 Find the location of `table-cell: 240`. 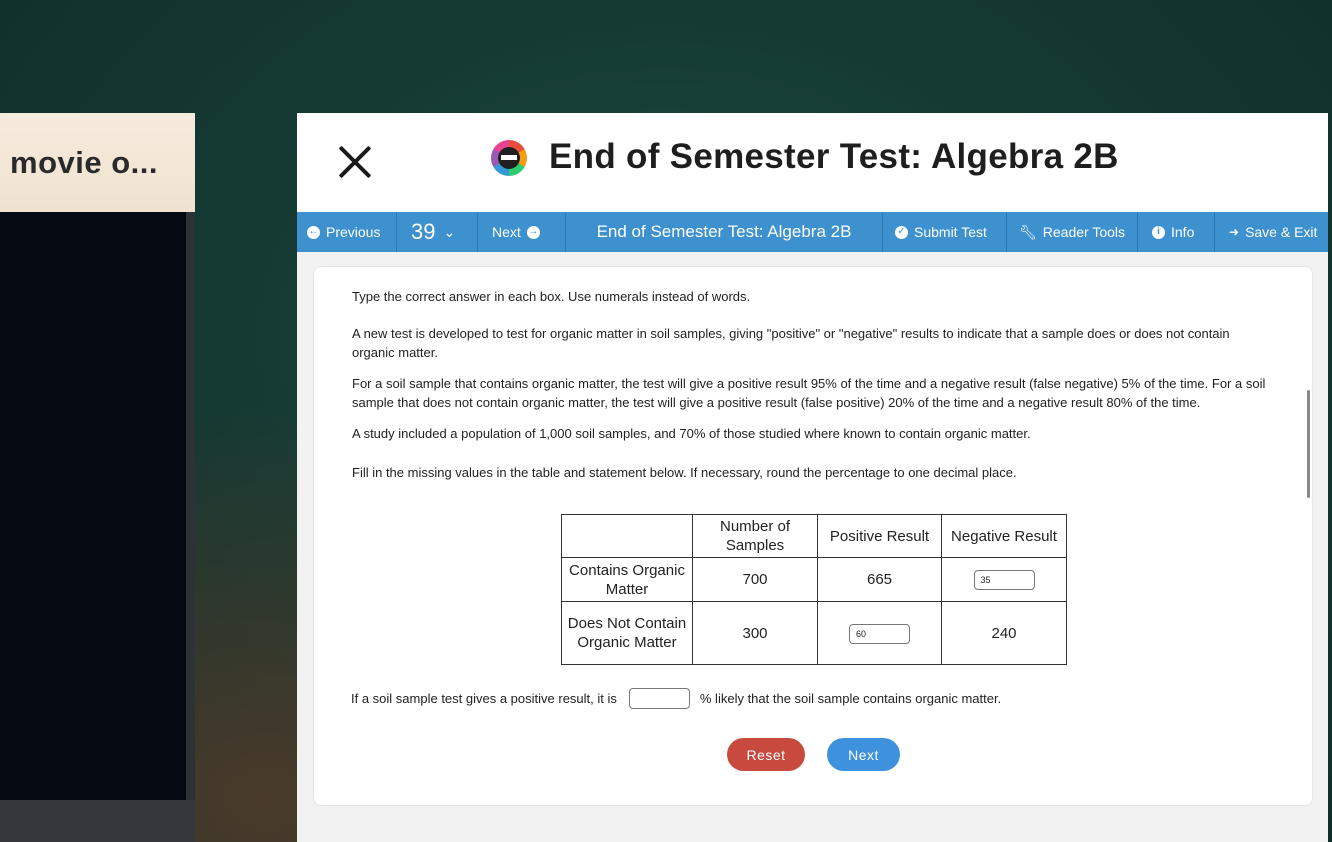

table-cell: 240 is located at coordinates (1004, 633).